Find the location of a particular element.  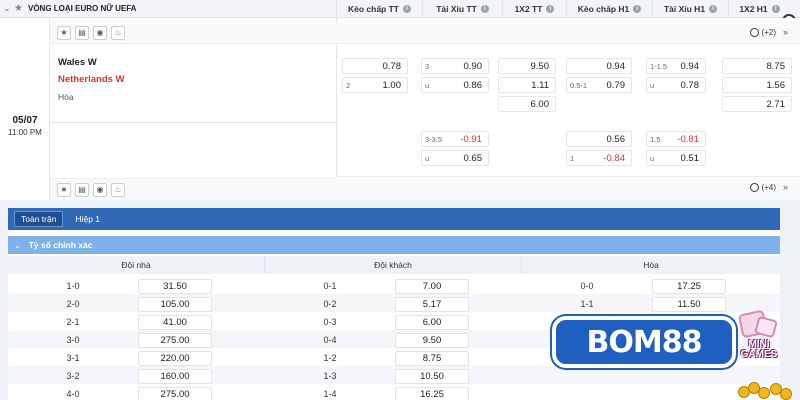

odds-cell: 6.00 is located at coordinates (527, 104).